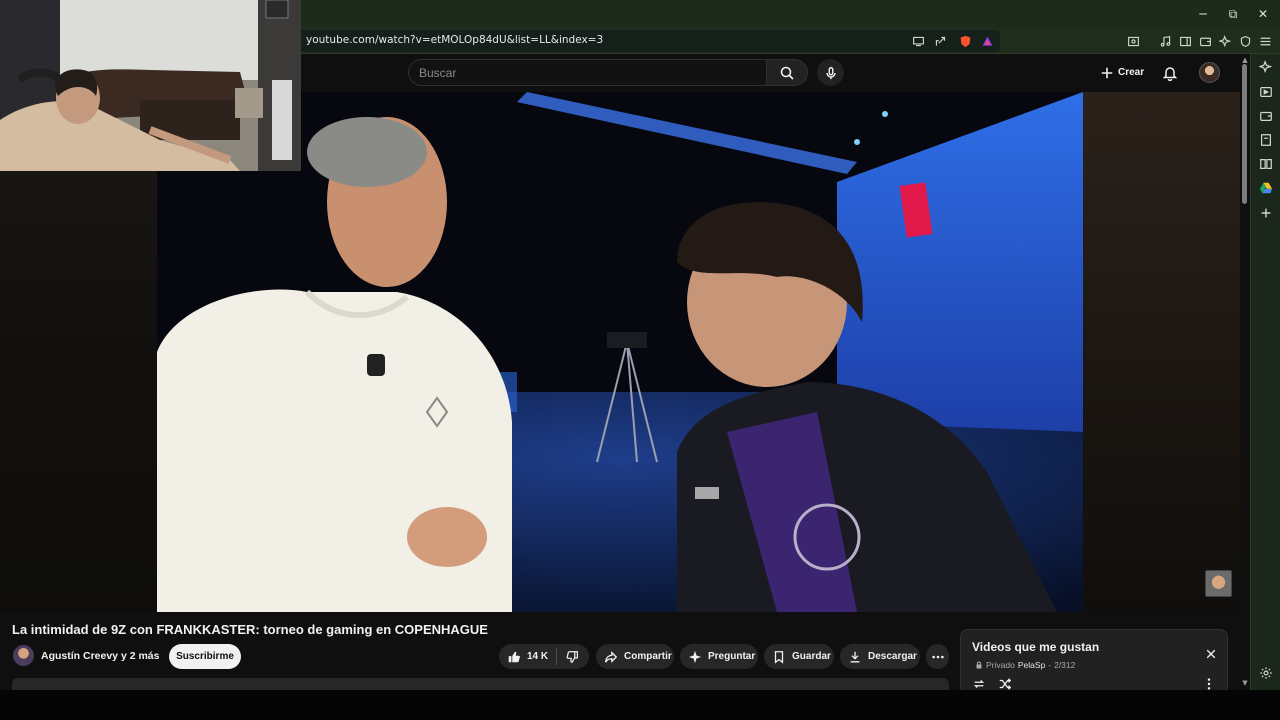 Image resolution: width=1280 pixels, height=720 pixels. I want to click on plus-icon, so click(1107, 72).